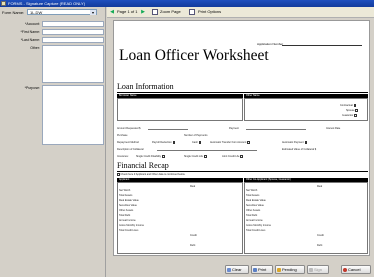 This screenshot has width=374, height=277. What do you see at coordinates (200, 142) in the screenshot?
I see `cash-check` at bounding box center [200, 142].